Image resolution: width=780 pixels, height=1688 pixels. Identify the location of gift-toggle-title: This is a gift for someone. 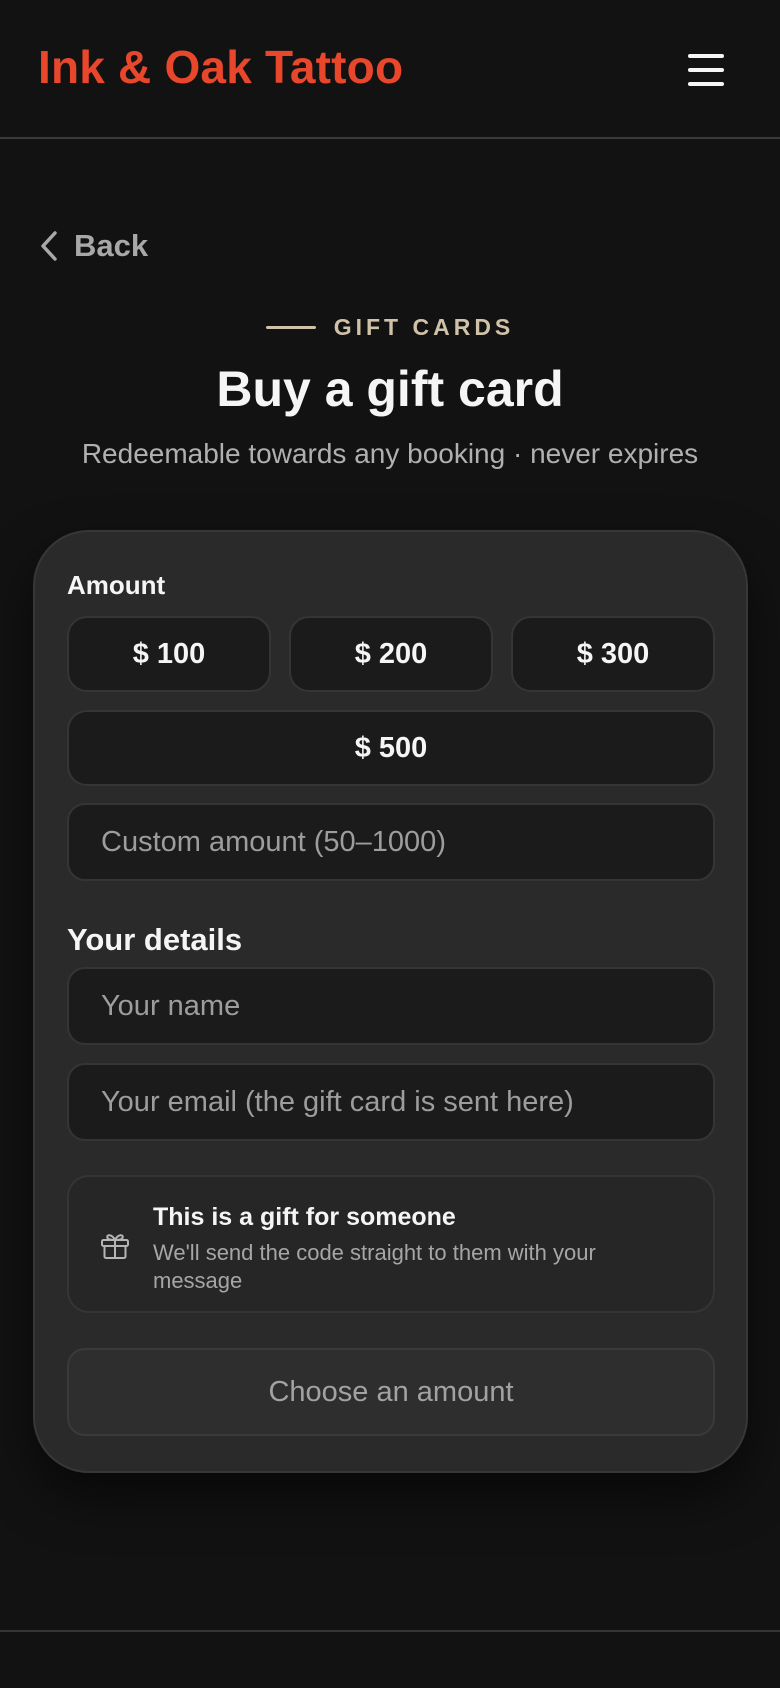
(304, 1217).